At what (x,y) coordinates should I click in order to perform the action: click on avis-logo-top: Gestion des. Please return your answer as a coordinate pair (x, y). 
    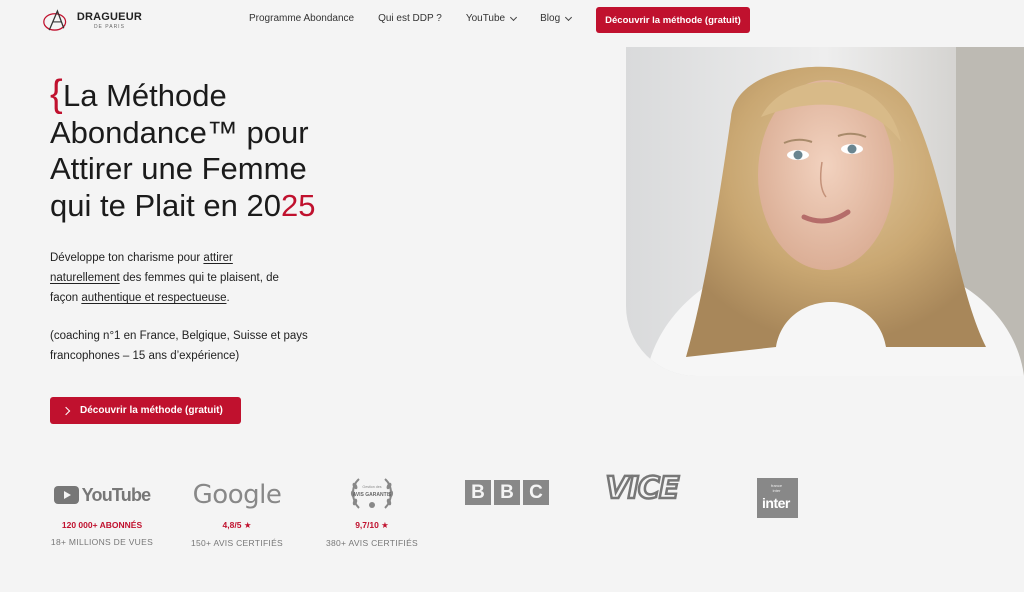
    Looking at the image, I should click on (371, 487).